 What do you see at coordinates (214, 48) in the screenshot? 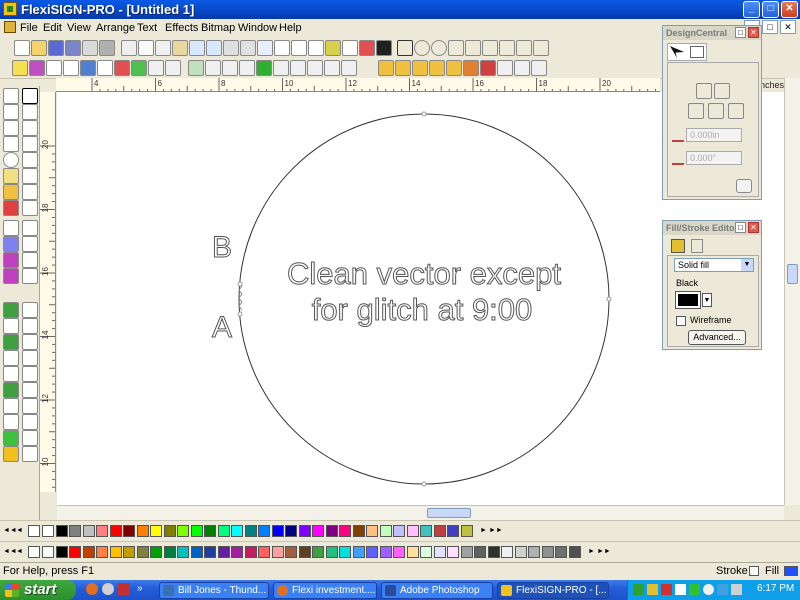
I see `redo-icon` at bounding box center [214, 48].